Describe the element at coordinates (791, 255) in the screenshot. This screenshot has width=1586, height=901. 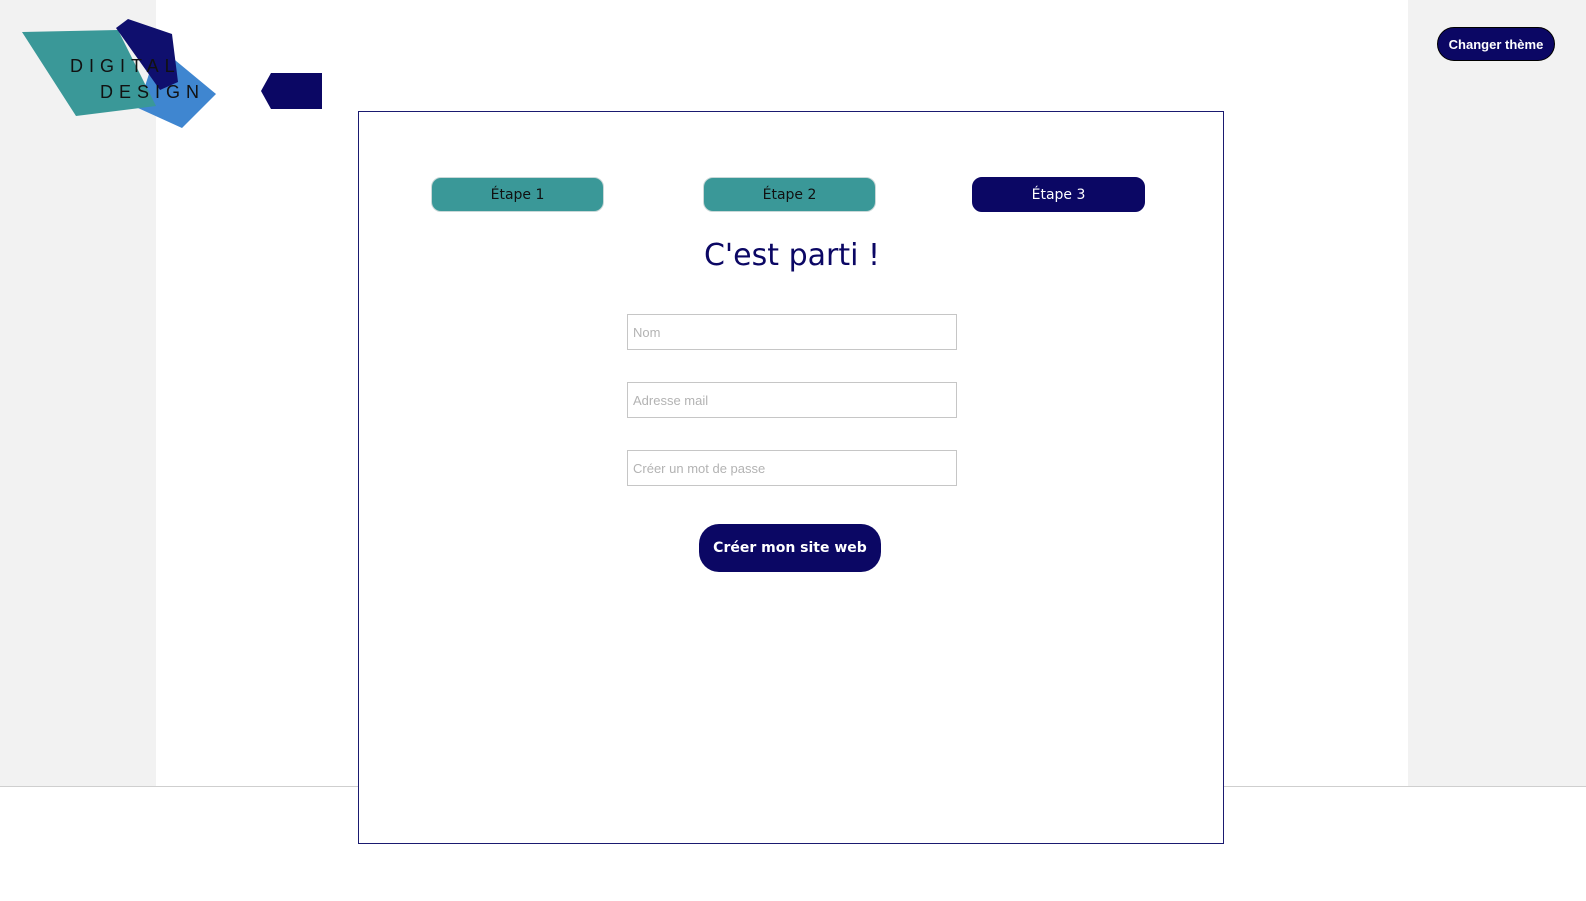
I see `form-title: C'est parti !` at that location.